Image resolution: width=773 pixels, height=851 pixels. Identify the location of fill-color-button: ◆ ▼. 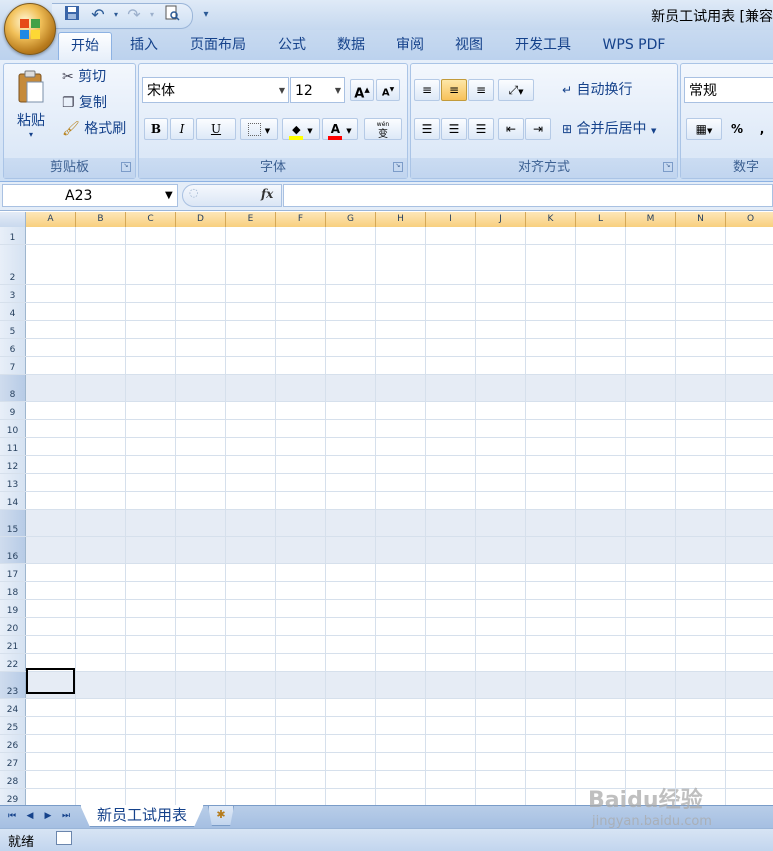
(301, 129).